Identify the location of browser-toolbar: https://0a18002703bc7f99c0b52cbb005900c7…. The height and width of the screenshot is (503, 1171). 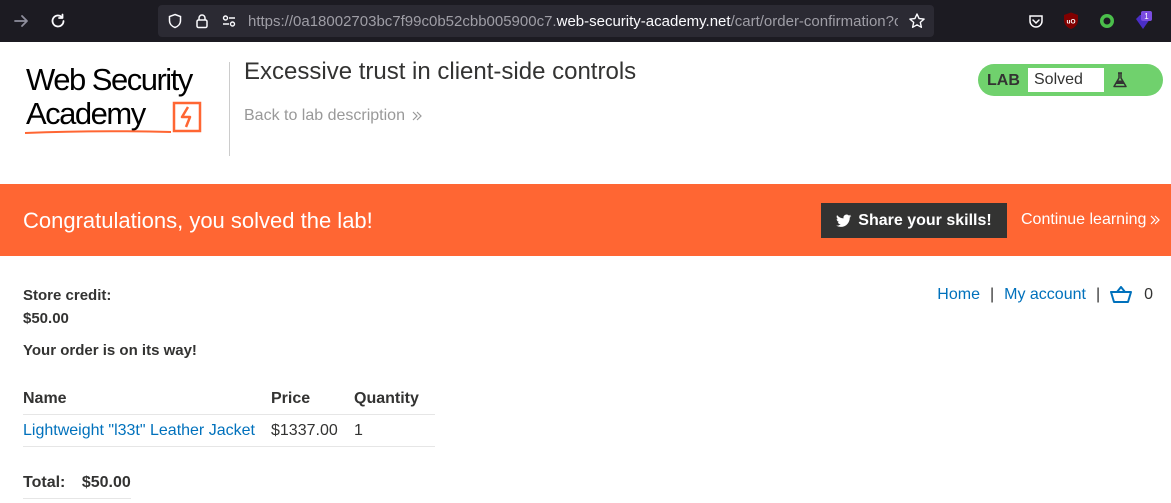
(585, 21).